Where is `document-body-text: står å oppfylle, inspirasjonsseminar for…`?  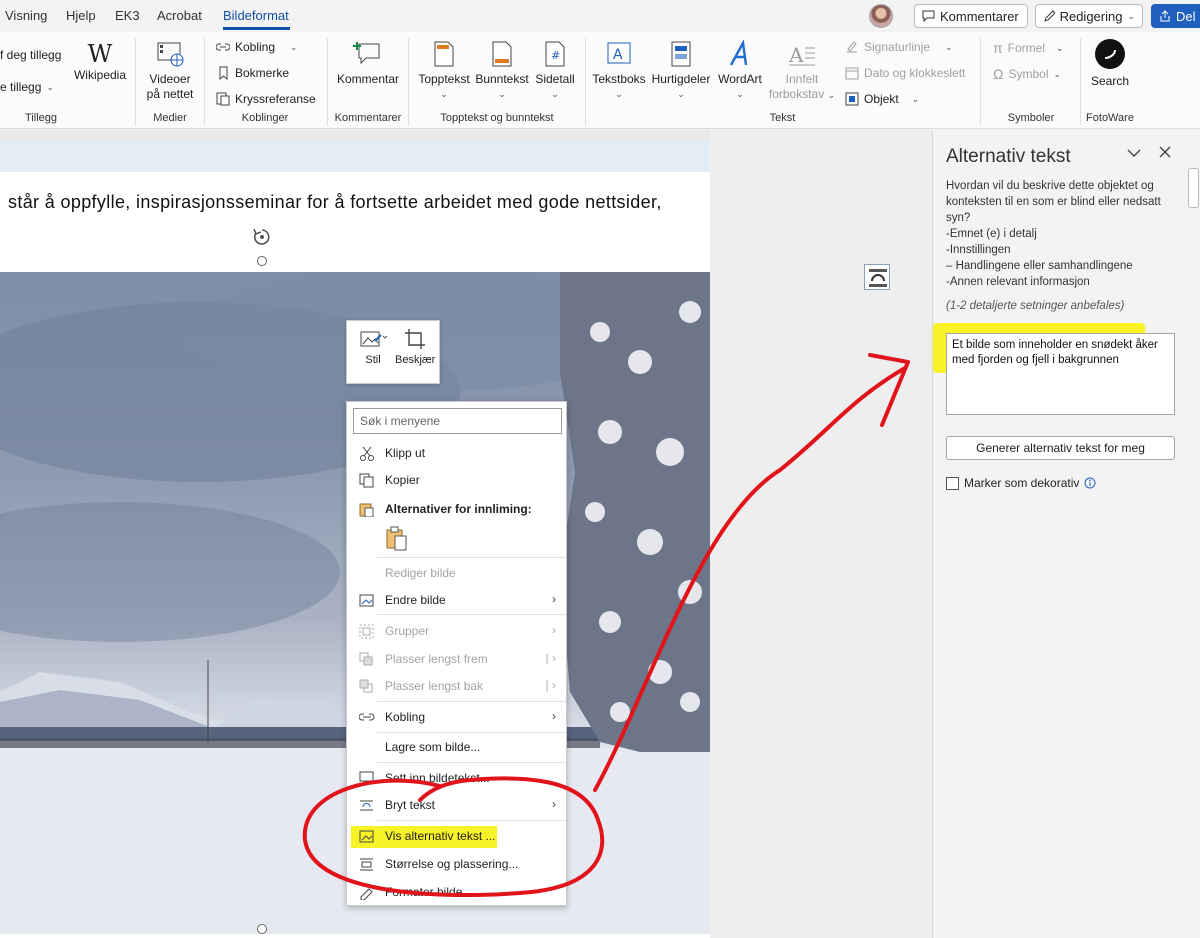 document-body-text: står å oppfylle, inspirasjonsseminar for… is located at coordinates (335, 202).